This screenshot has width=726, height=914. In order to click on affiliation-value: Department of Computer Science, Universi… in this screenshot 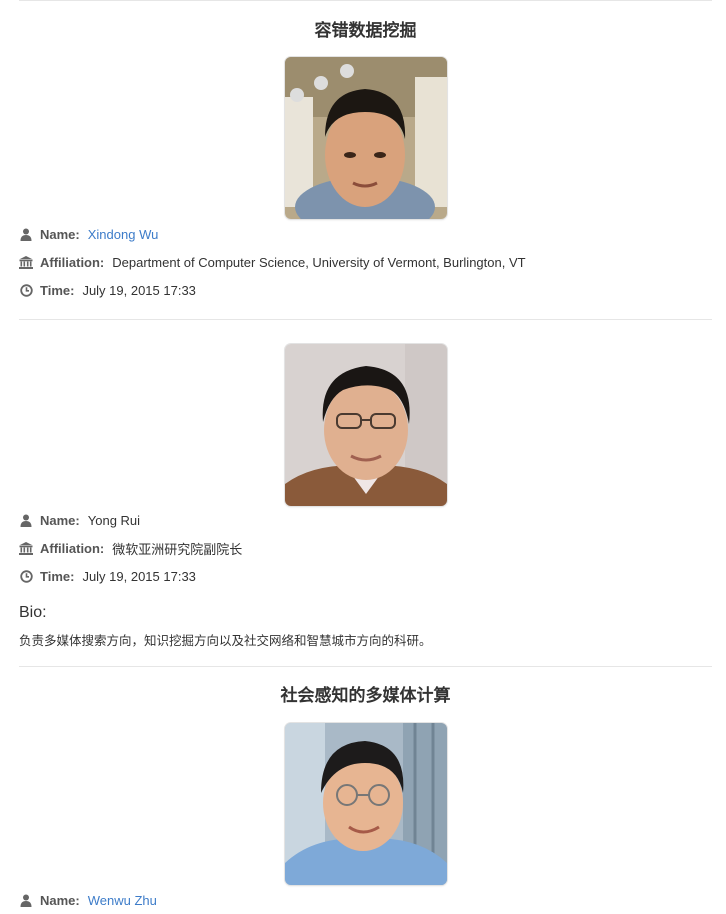, I will do `click(319, 262)`.